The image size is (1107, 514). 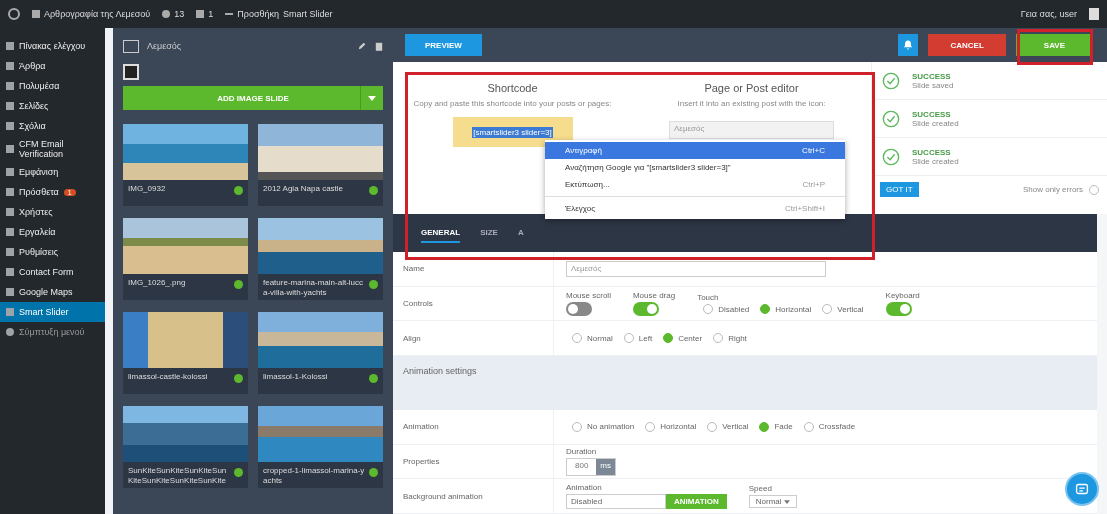 I want to click on show-only-errors-label: Show only errors, so click(x=1052, y=189).